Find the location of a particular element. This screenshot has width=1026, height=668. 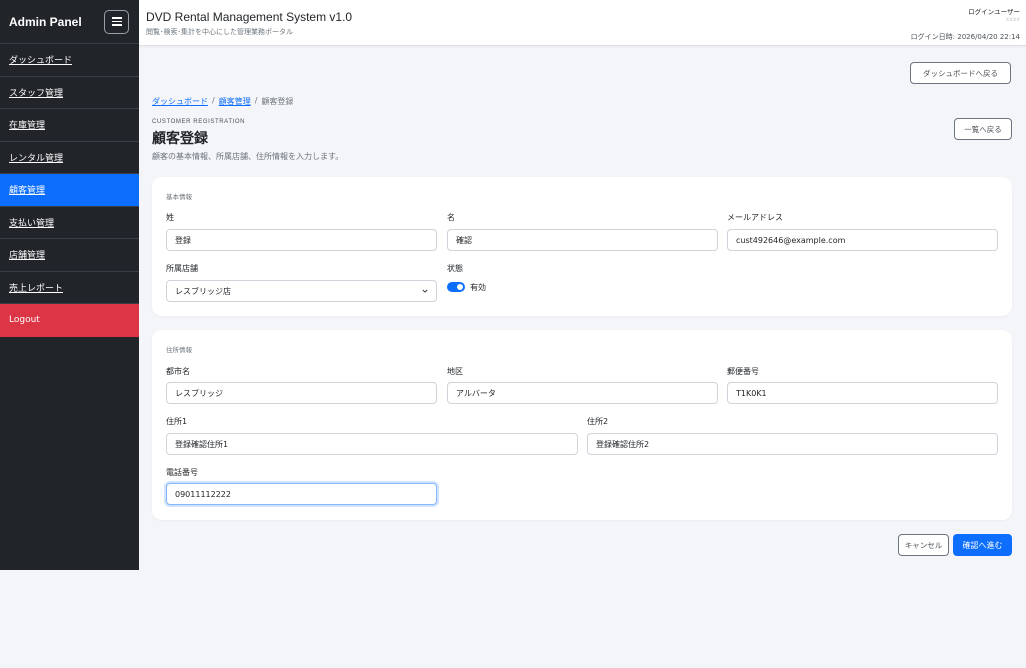

app-subtitle: 閲覧･検索･集計を中心にした管理業務ポータル is located at coordinates (219, 32).